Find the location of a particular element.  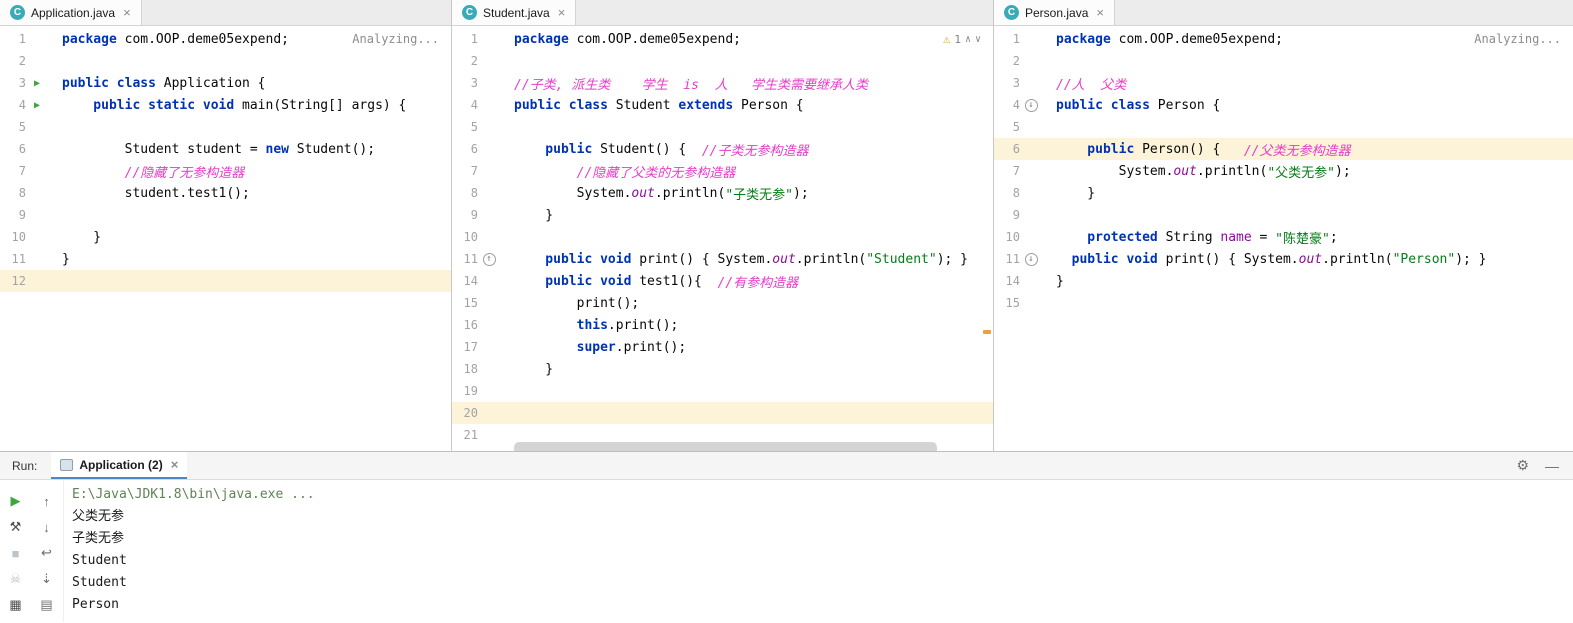

code-line: 6 public Person() { //父类无参构造器 is located at coordinates (1283, 149).